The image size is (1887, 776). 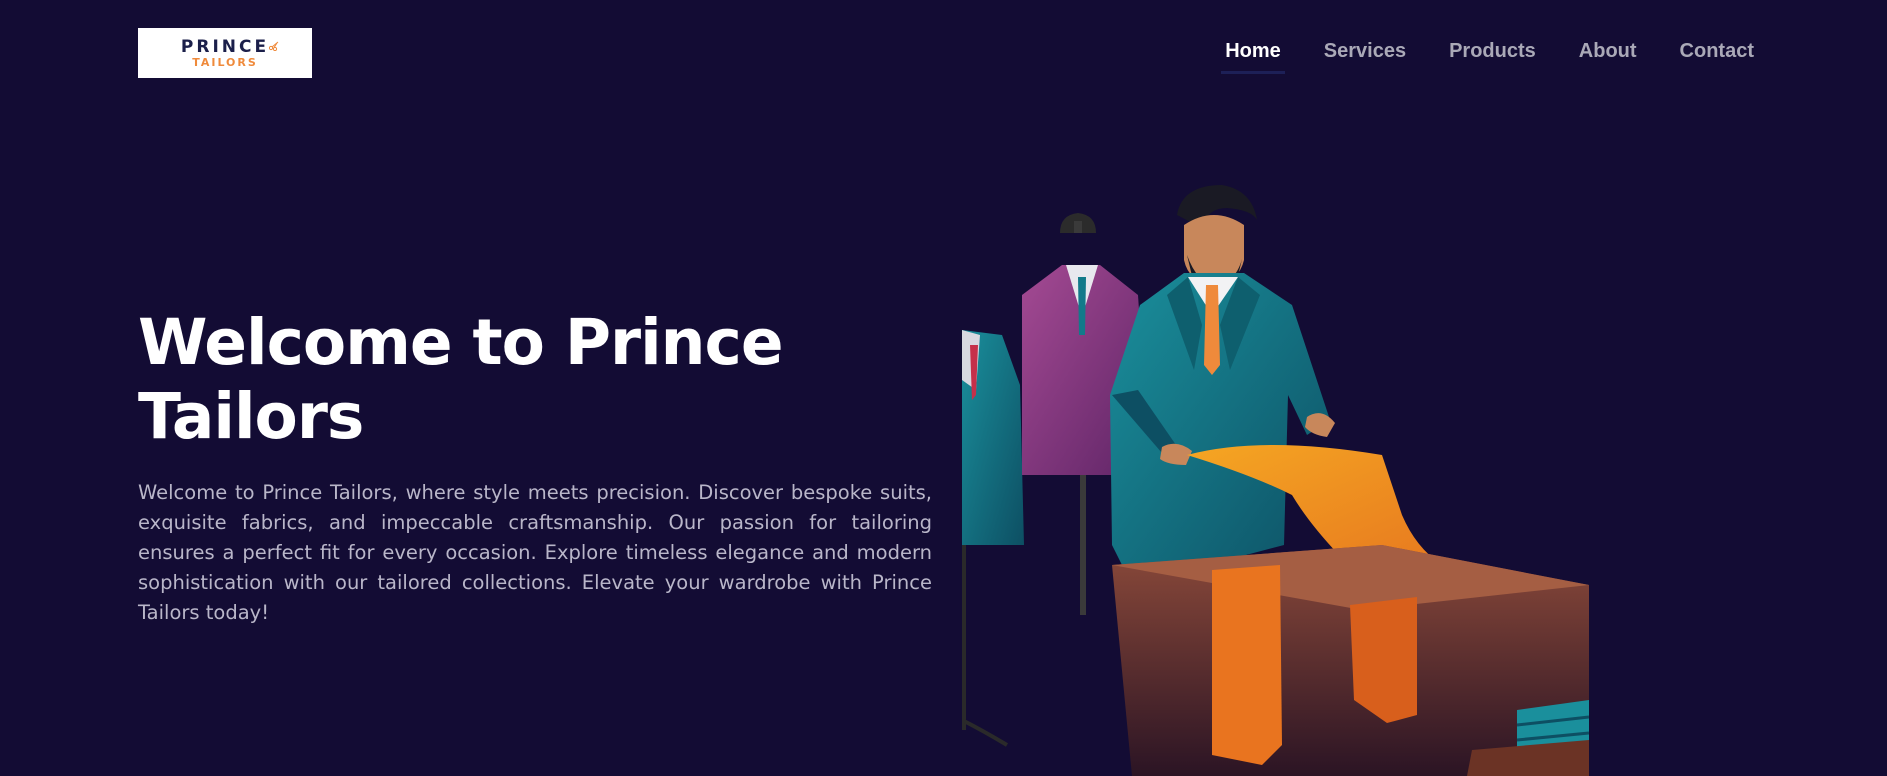 What do you see at coordinates (1717, 56) in the screenshot?
I see `nav-contact: Contact` at bounding box center [1717, 56].